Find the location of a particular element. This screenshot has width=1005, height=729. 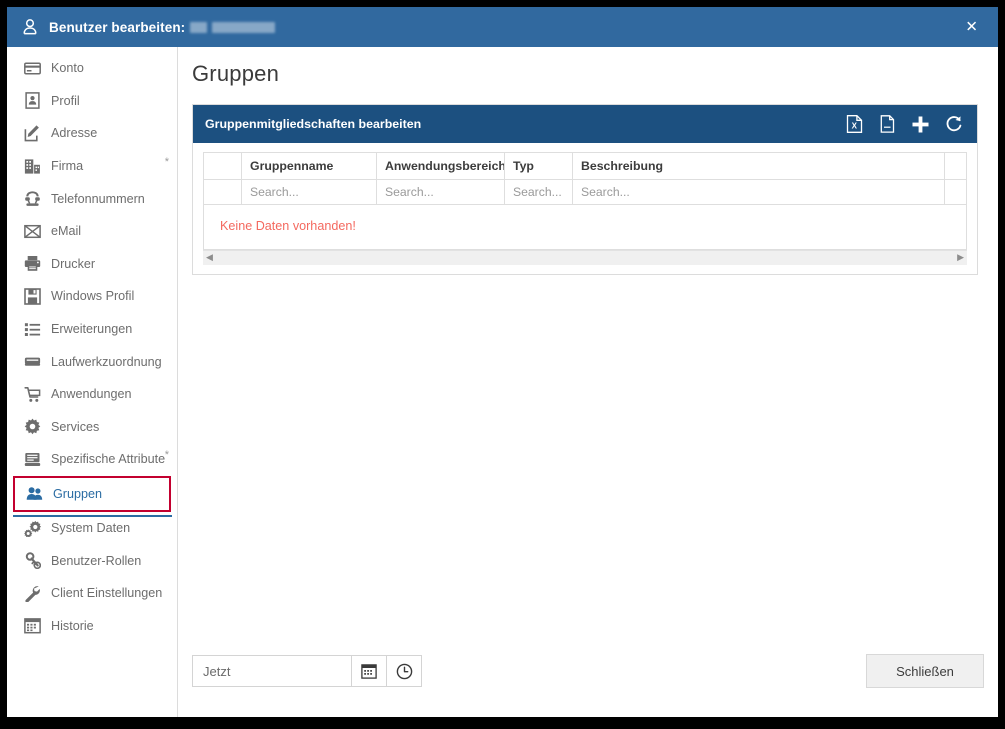

grid-column-header: Typ is located at coordinates (538, 166).